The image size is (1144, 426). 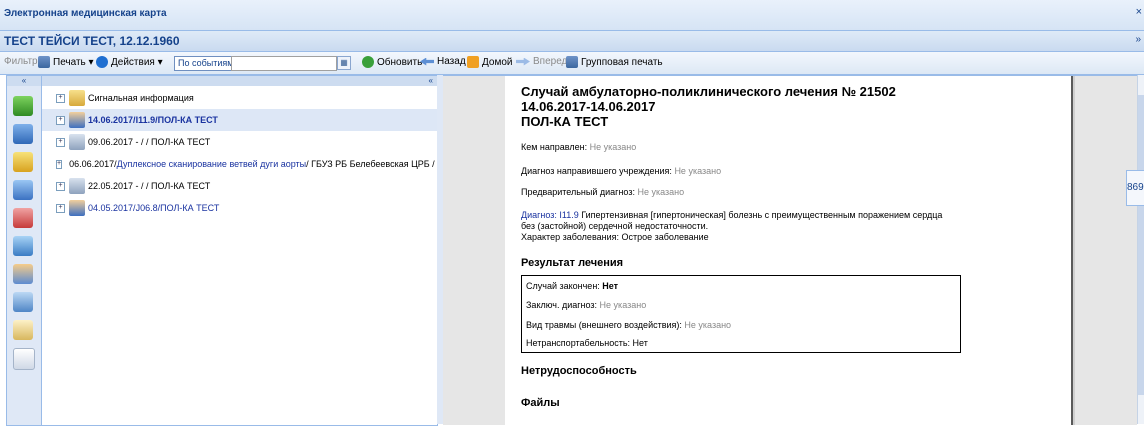 What do you see at coordinates (239, 142) in the screenshot?
I see `tree-row-visit: + 09.06.2017 - / / ПОЛ-КА ТЕСТ` at bounding box center [239, 142].